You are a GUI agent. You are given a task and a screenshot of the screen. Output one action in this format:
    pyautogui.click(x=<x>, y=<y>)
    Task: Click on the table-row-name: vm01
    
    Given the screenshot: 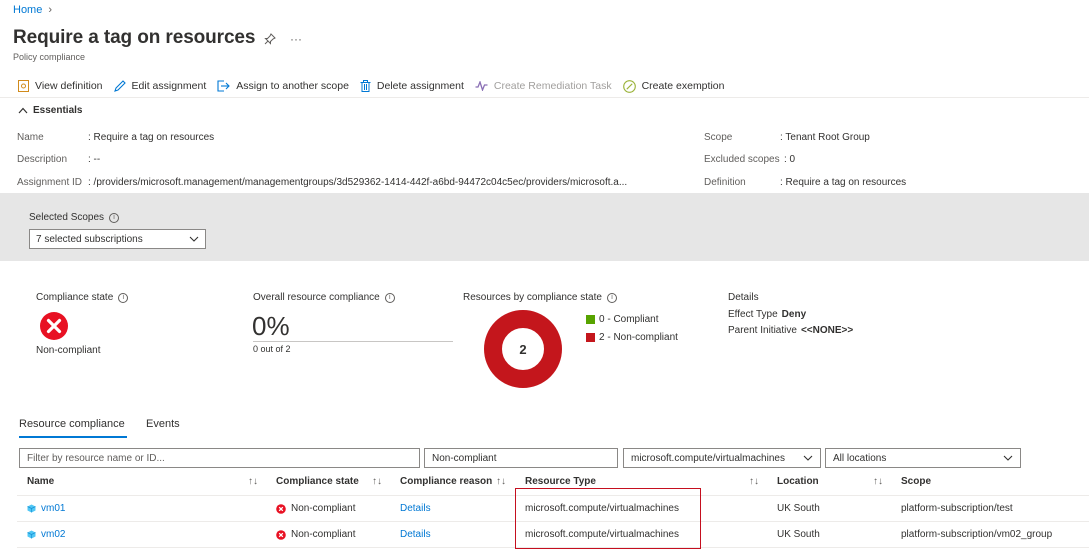 What is the action you would take?
    pyautogui.click(x=46, y=508)
    